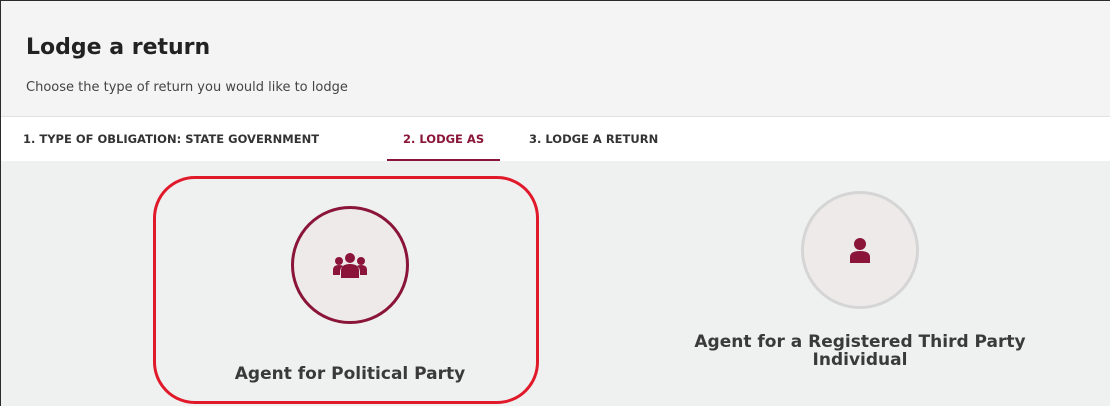 This screenshot has height=406, width=1112. What do you see at coordinates (118, 47) in the screenshot?
I see `page-title: Lodge a return` at bounding box center [118, 47].